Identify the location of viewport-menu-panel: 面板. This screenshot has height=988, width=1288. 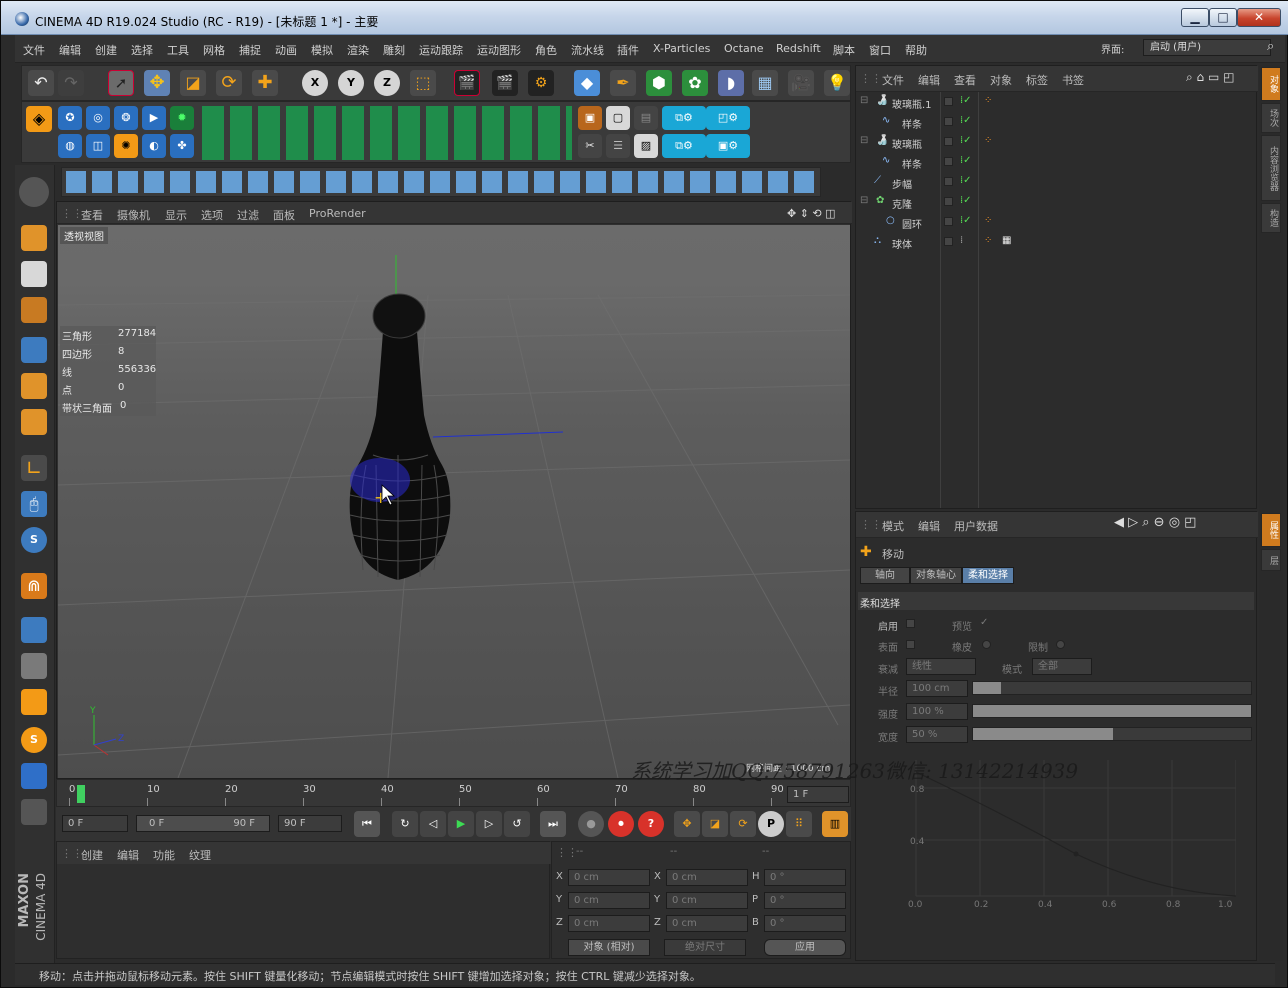
(284, 215).